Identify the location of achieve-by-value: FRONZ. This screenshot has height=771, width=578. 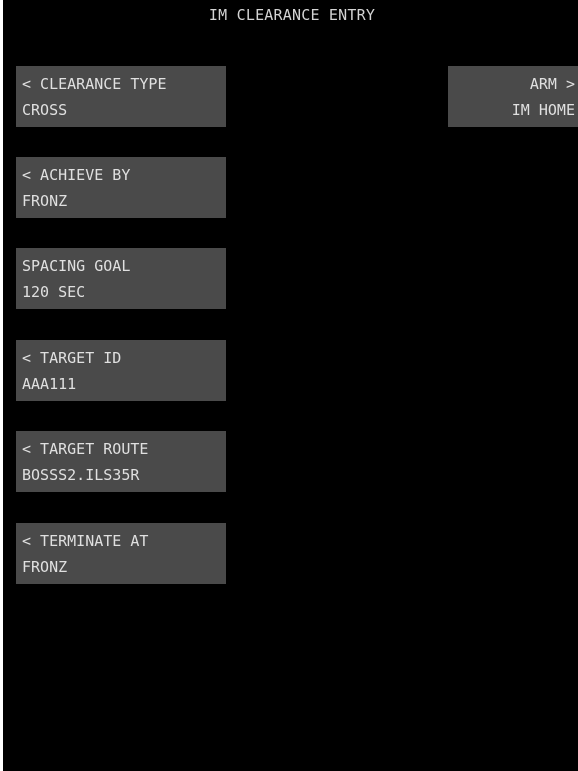
(45, 201).